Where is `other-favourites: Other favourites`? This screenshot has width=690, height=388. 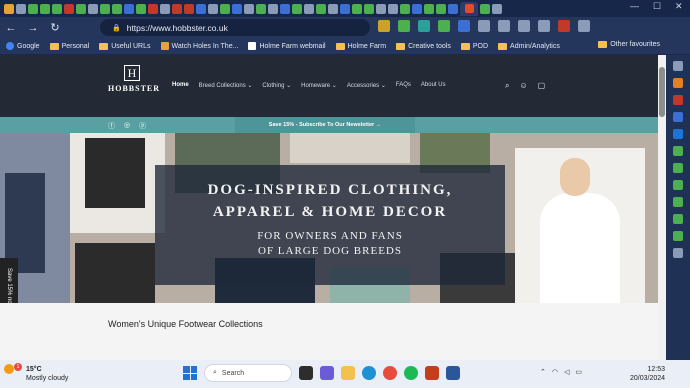 other-favourites: Other favourites is located at coordinates (629, 44).